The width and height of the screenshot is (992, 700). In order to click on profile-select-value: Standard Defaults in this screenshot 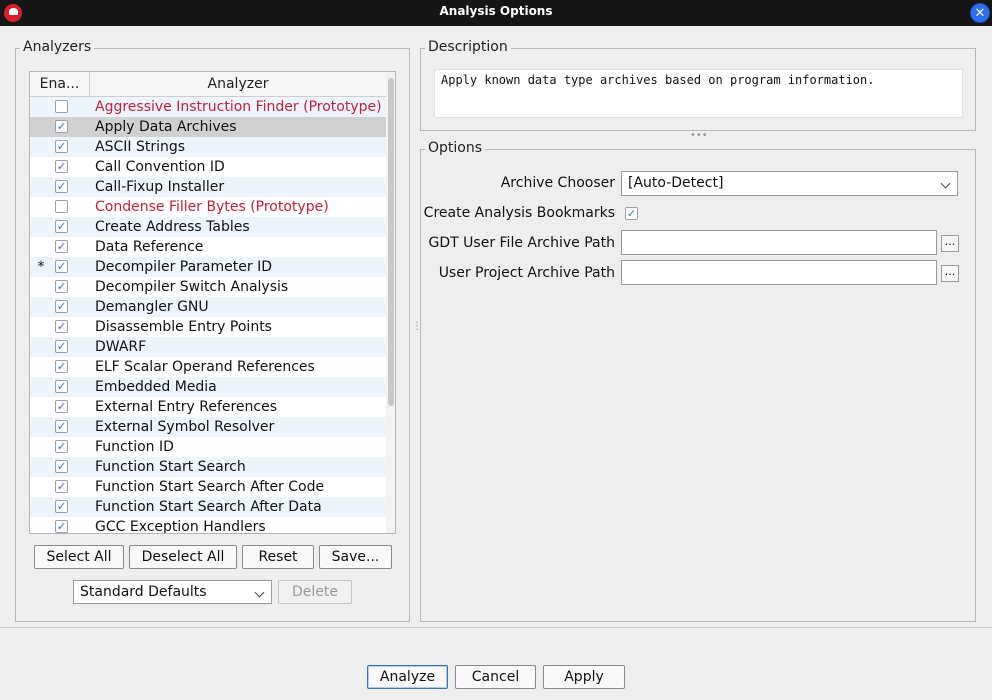, I will do `click(143, 592)`.